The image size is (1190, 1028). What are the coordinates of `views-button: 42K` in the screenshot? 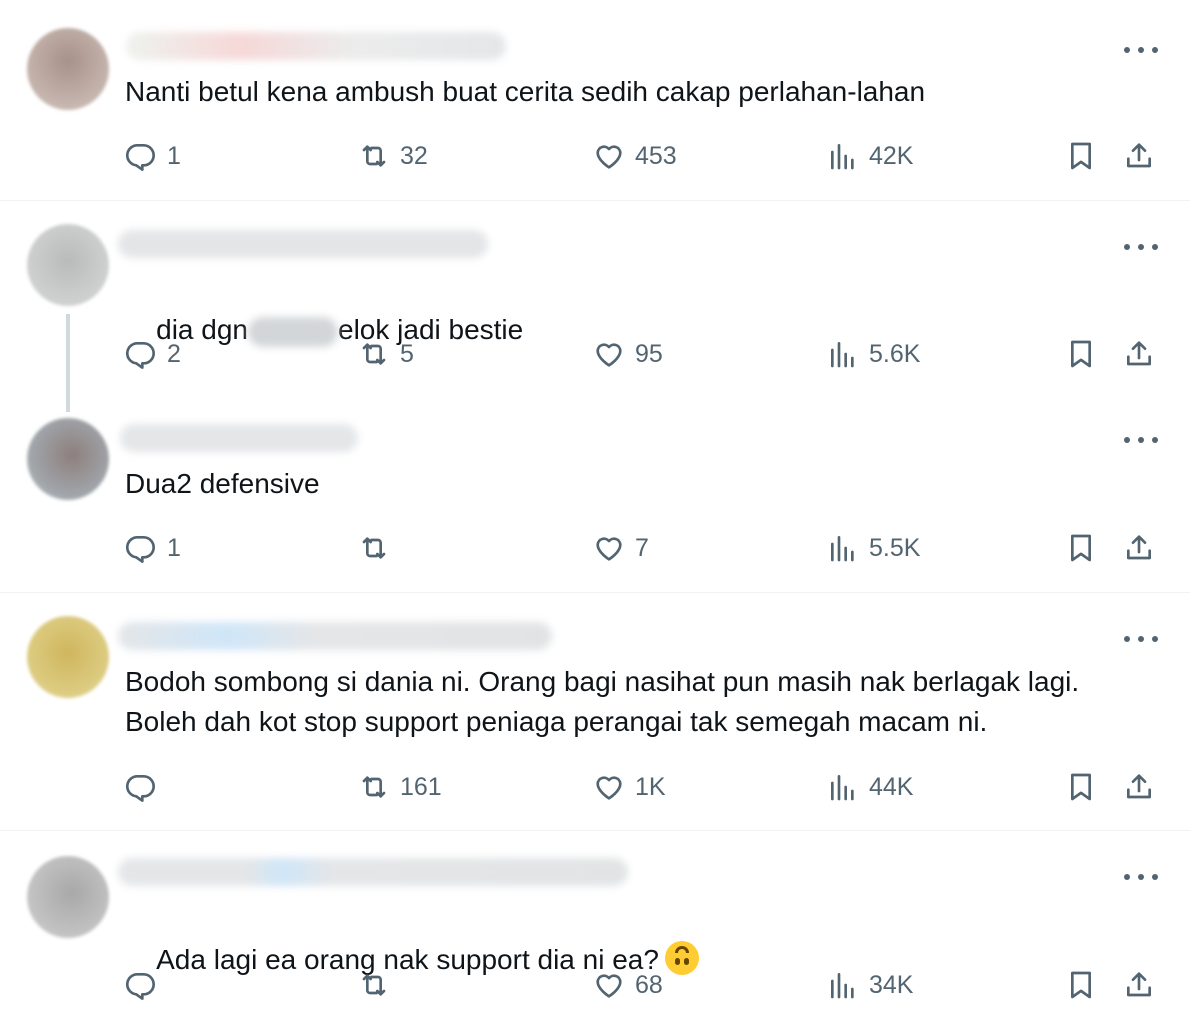 It's located at (870, 156).